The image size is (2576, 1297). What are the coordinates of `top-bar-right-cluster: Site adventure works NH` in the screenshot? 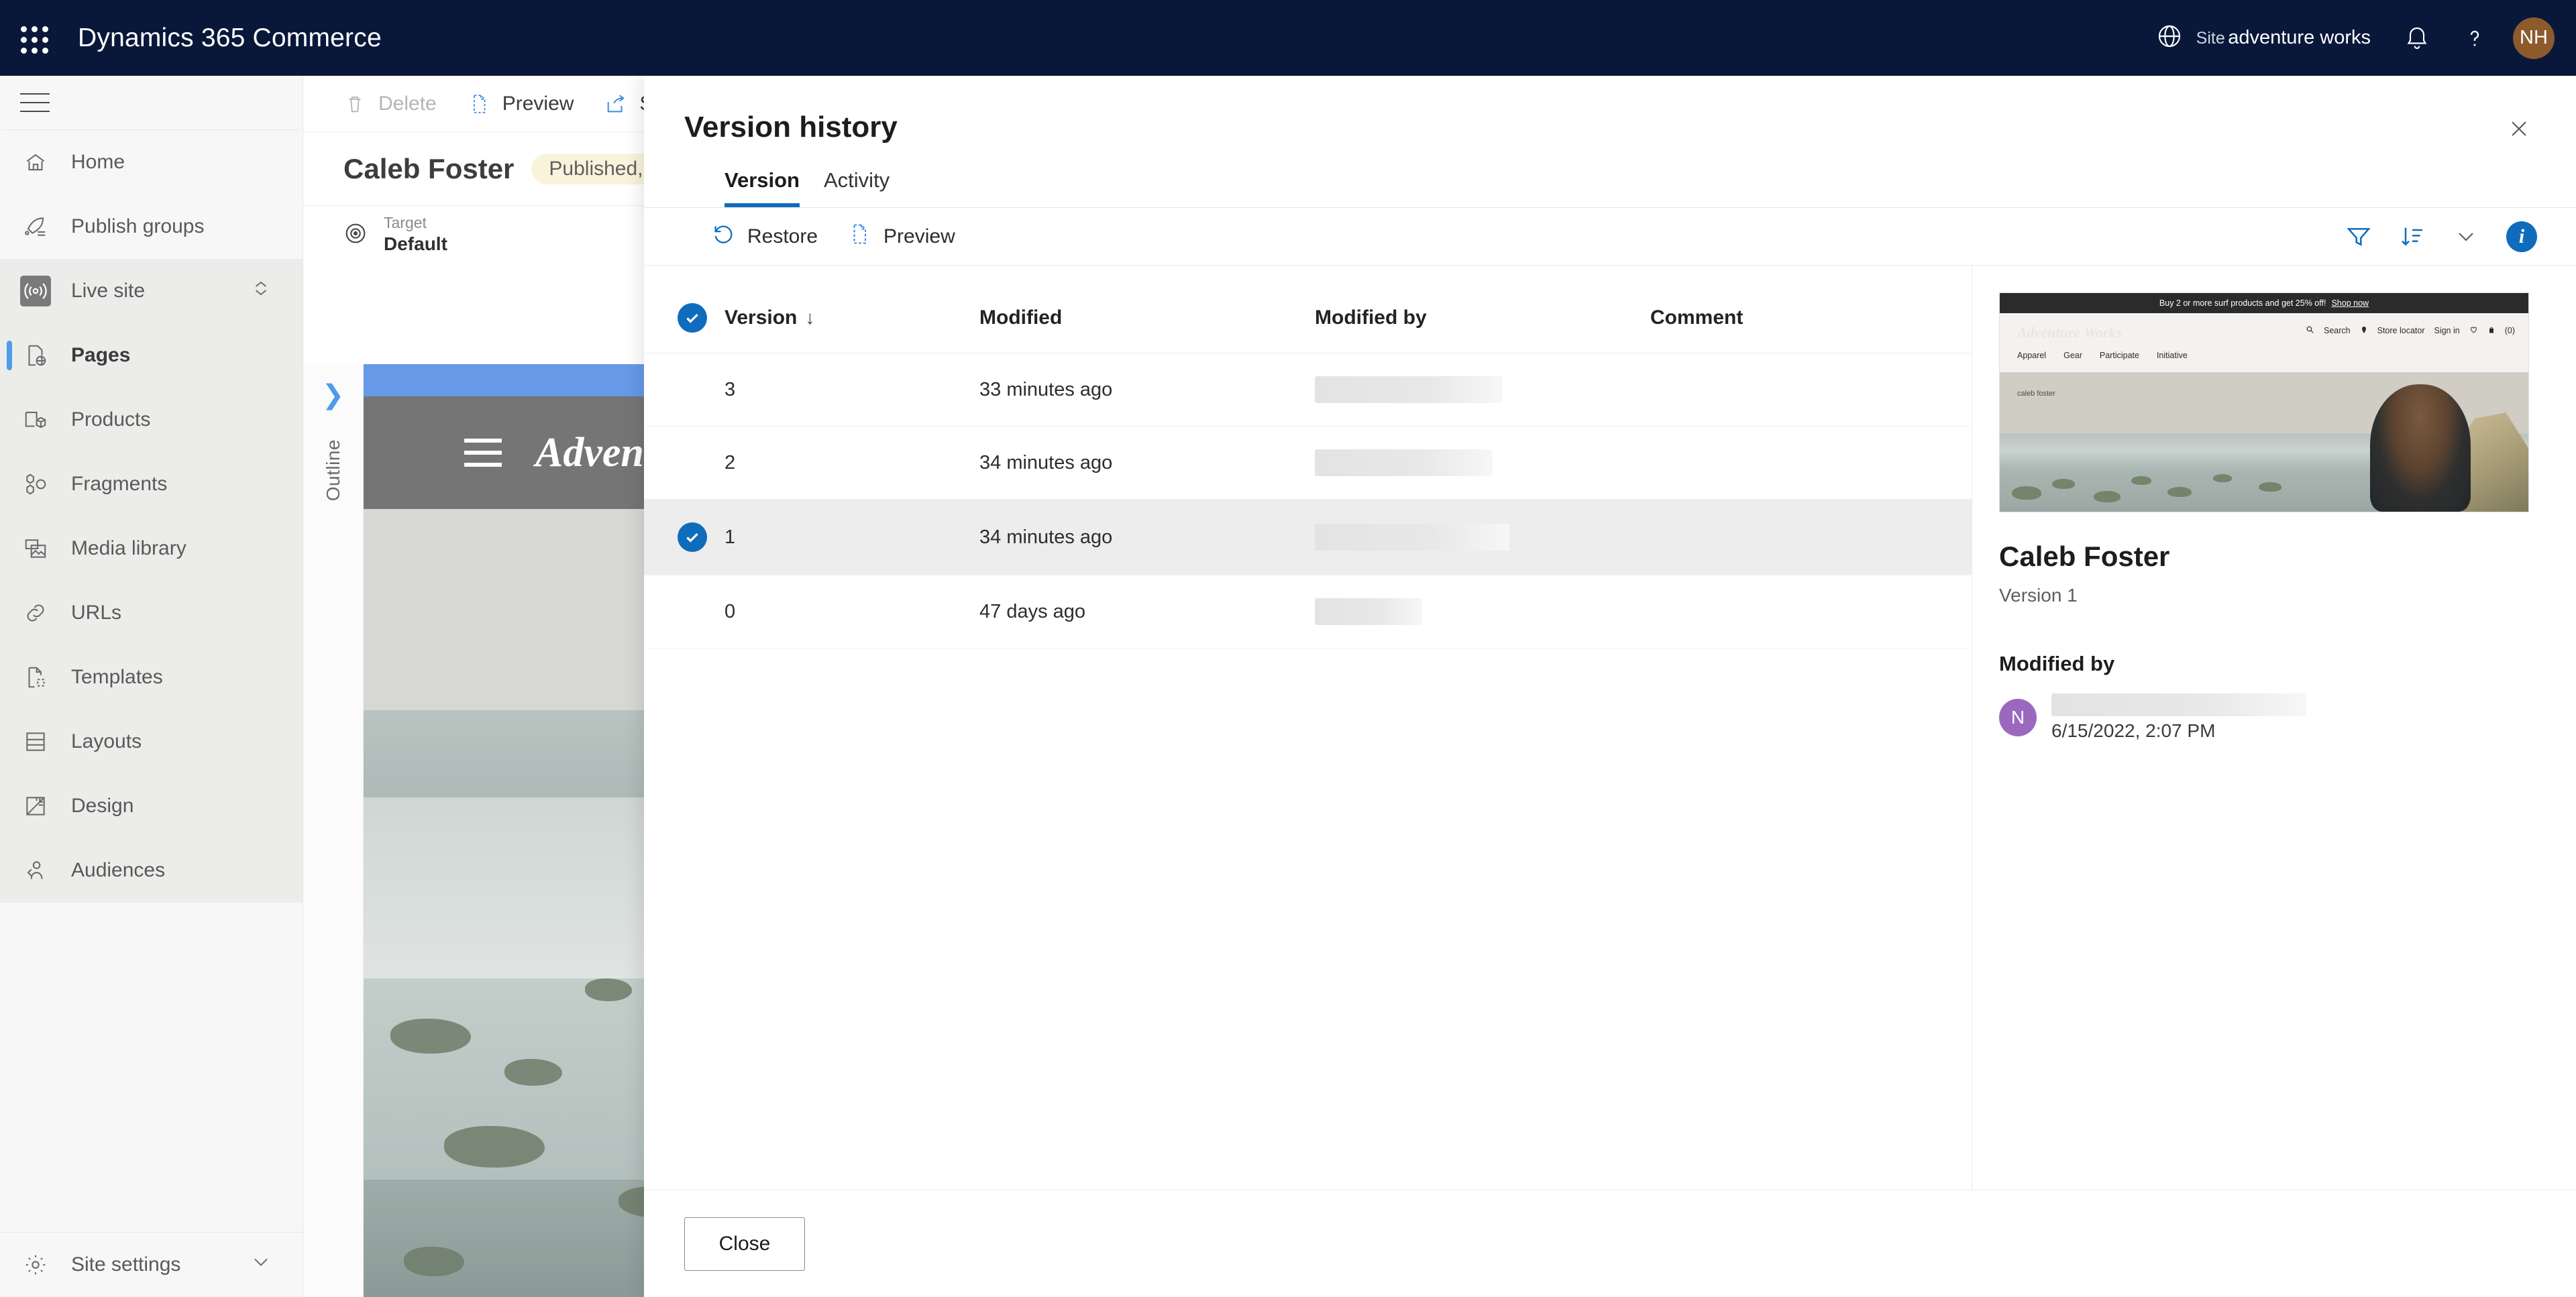 It's located at (2357, 38).